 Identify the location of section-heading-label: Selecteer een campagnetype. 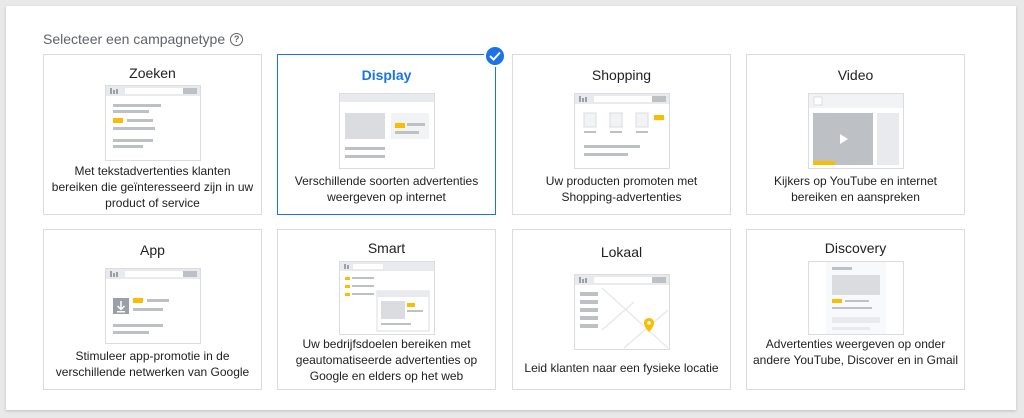
(134, 39).